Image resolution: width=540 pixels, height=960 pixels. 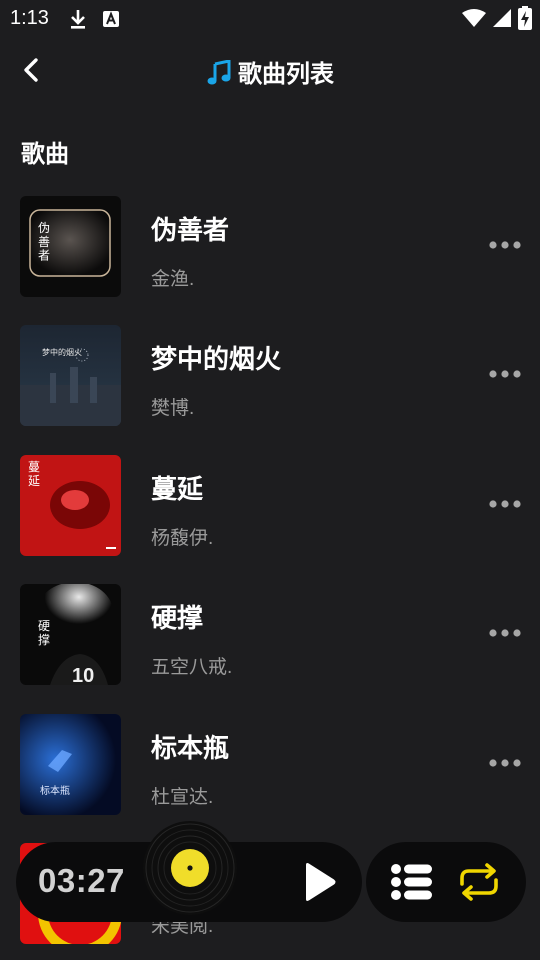 I want to click on song-item: 伪善者 伪善者 金渔., so click(x=280, y=247).